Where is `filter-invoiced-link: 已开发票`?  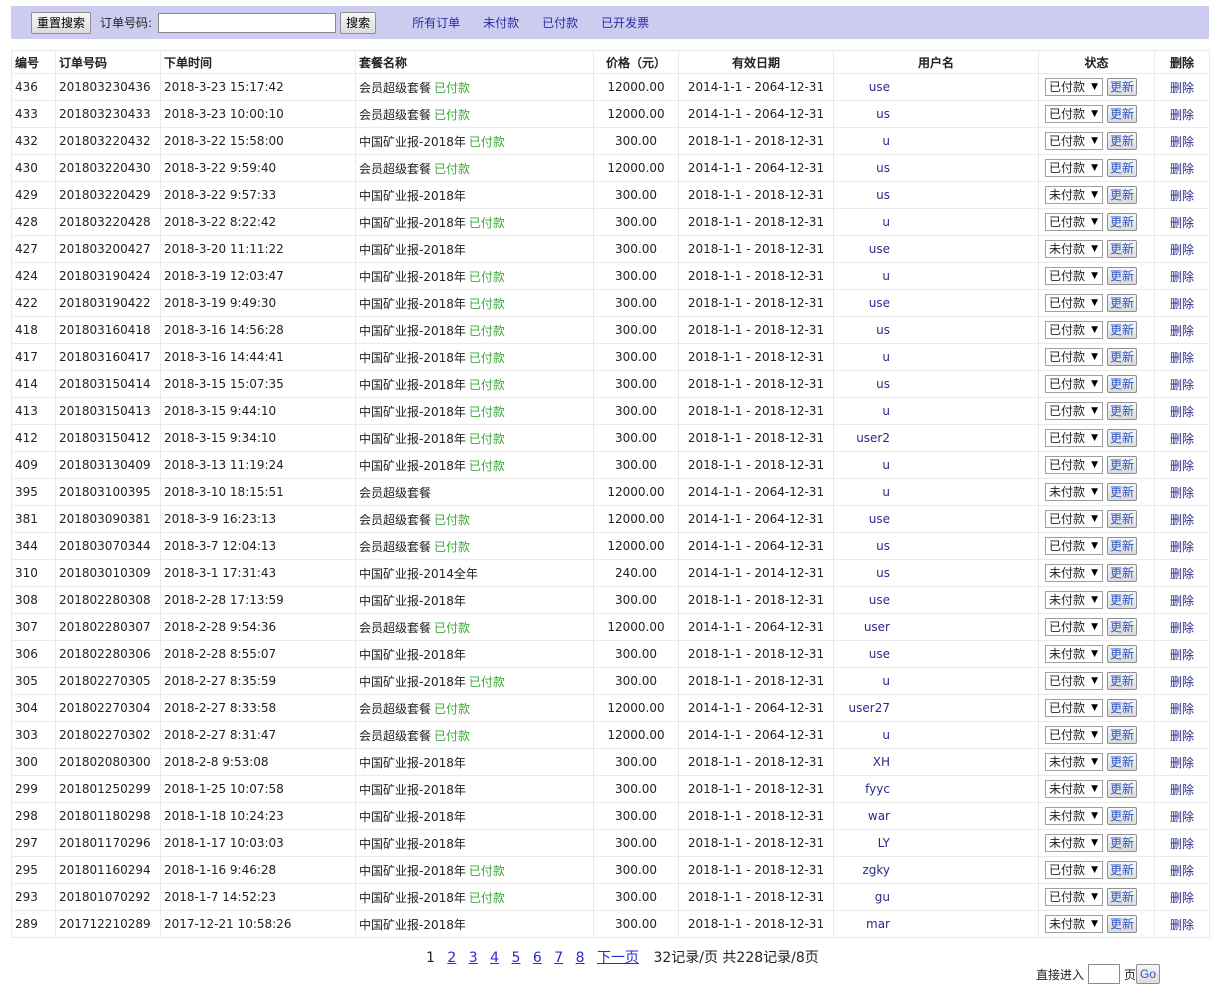
filter-invoiced-link: 已开发票 is located at coordinates (625, 22).